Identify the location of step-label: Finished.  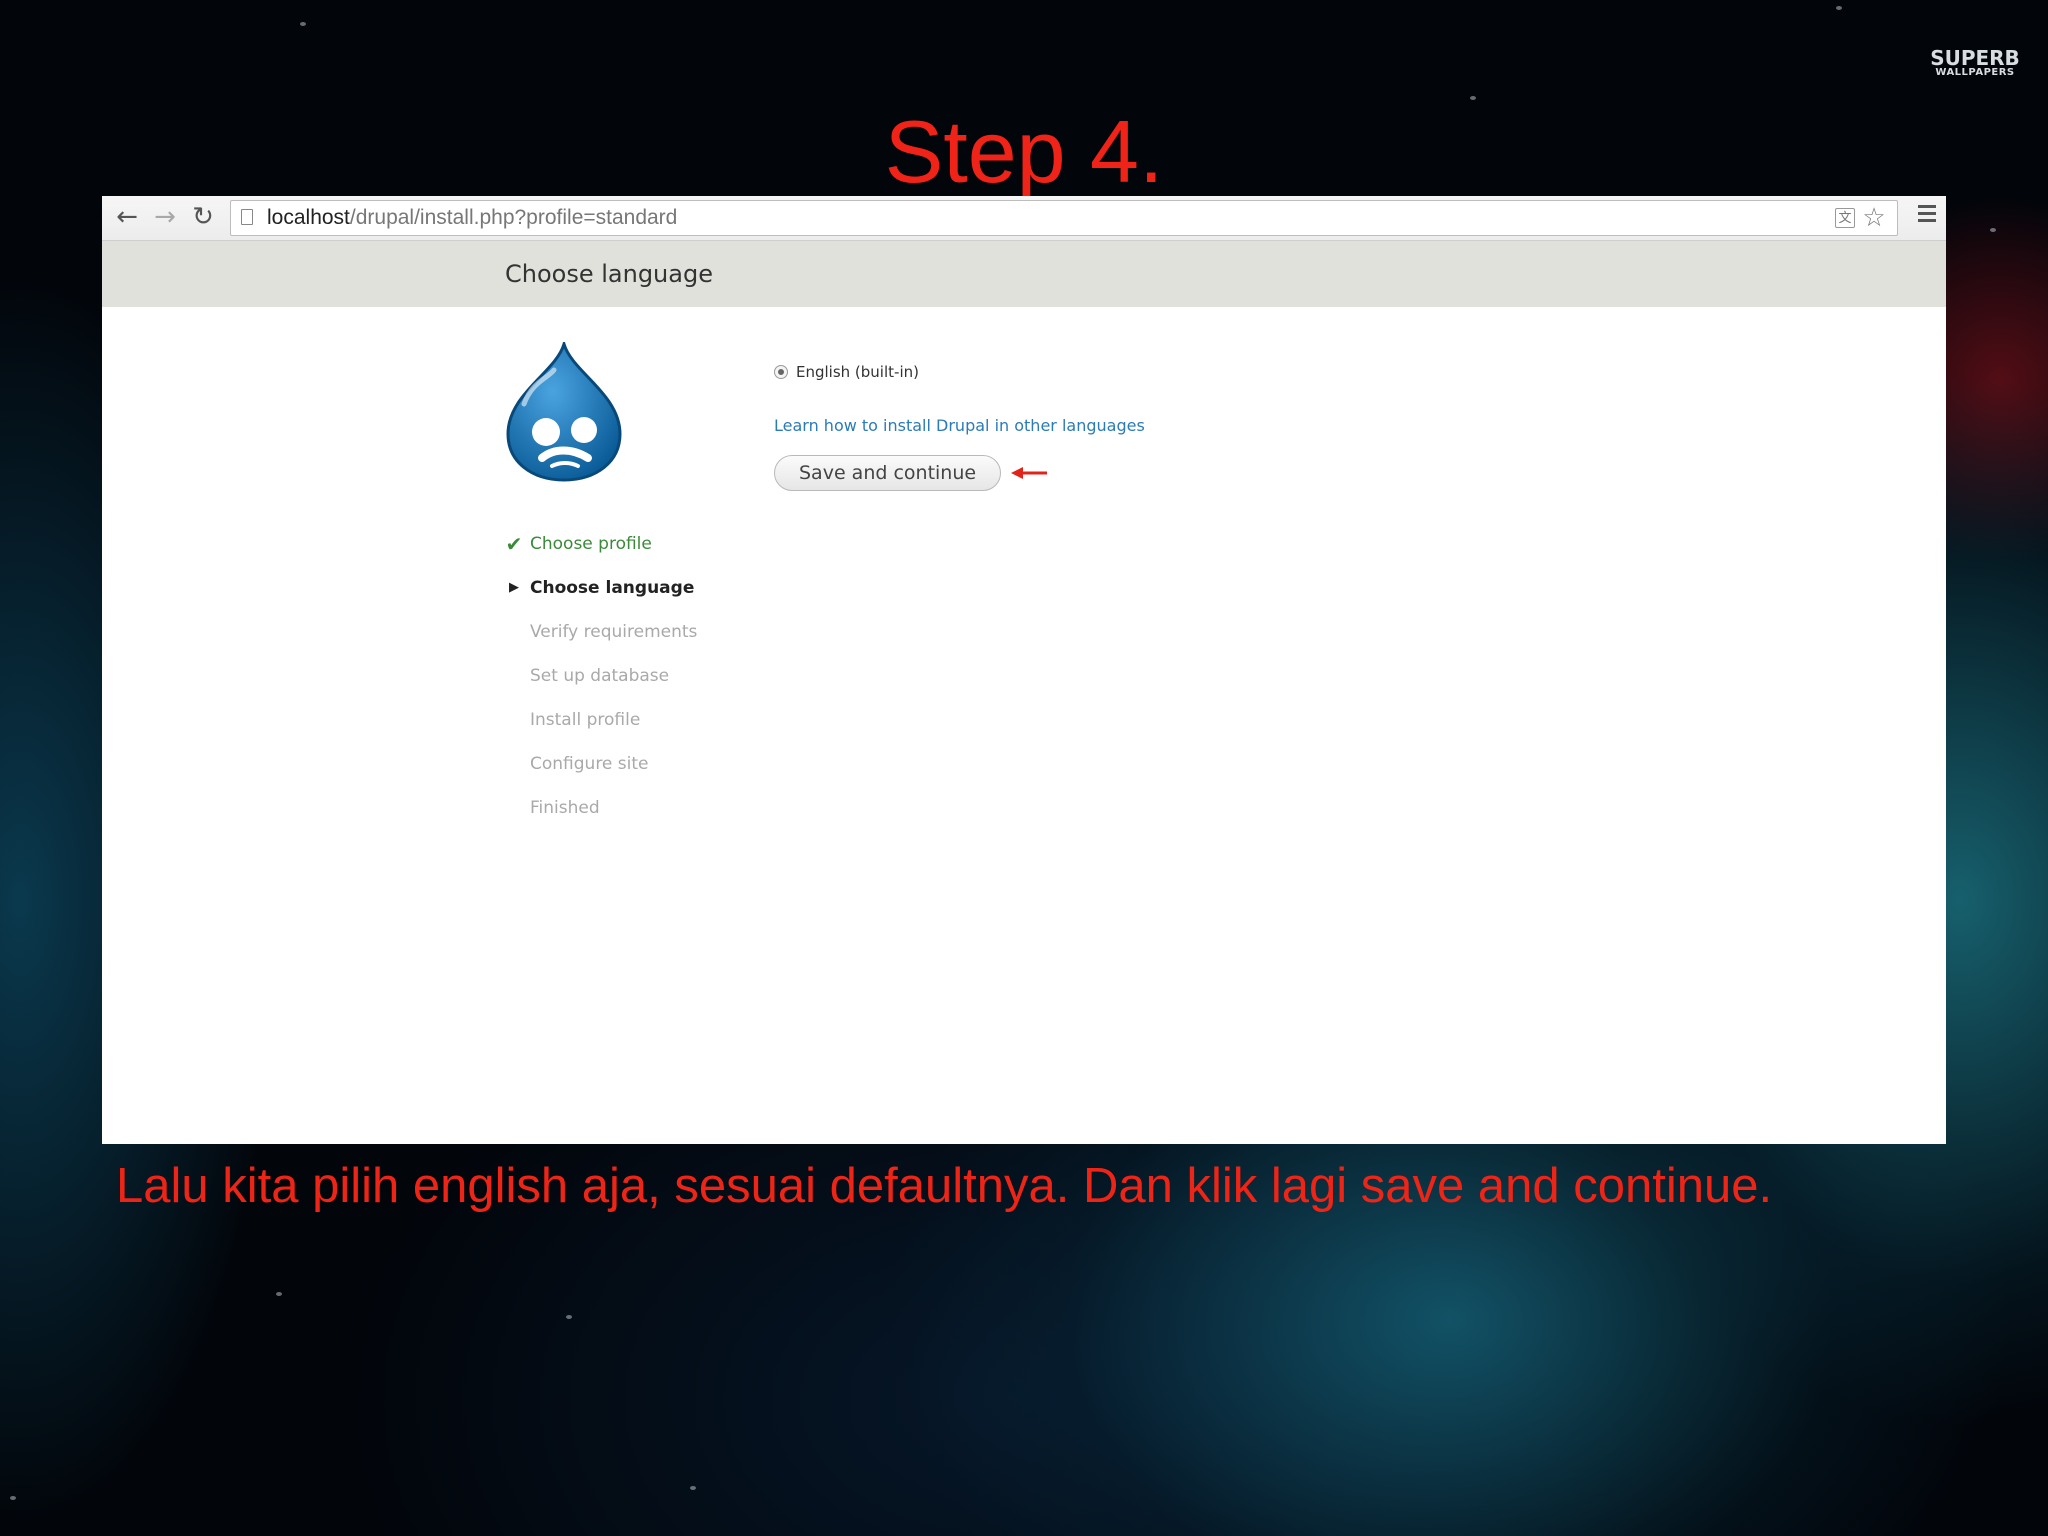
(565, 808).